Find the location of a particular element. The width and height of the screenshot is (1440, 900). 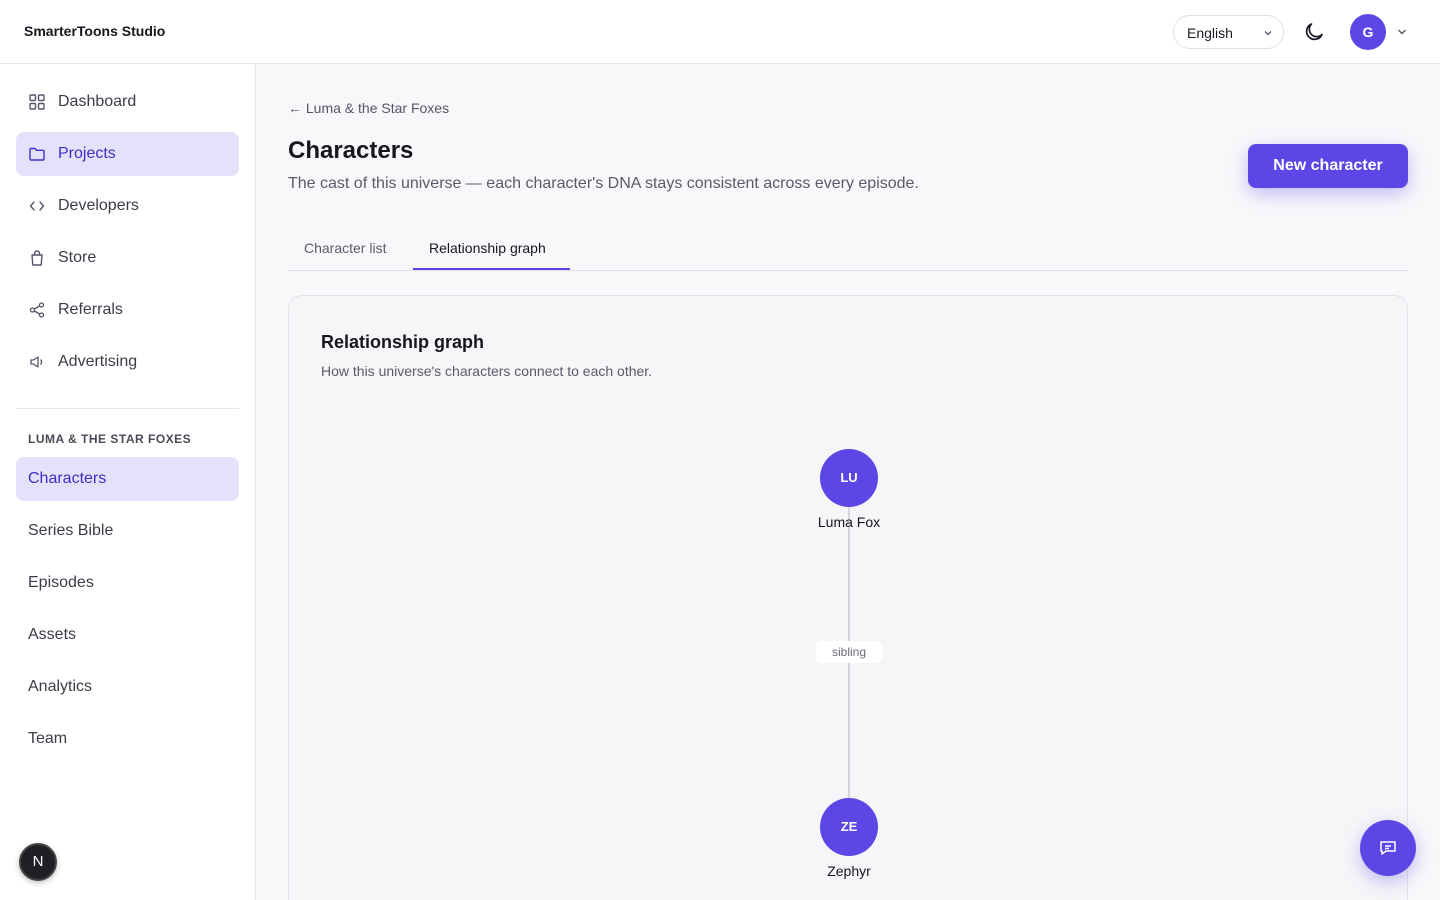

tab-bar: Character list Relationship graph is located at coordinates (848, 250).